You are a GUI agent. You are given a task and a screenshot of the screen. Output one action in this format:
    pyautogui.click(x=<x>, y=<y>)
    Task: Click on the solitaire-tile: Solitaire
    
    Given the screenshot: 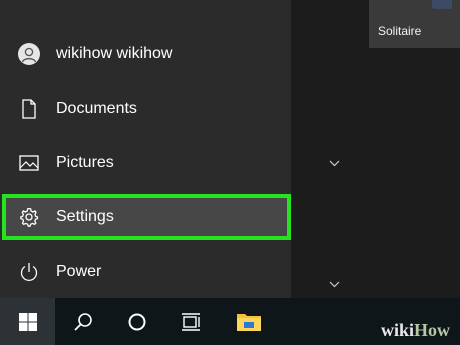 What is the action you would take?
    pyautogui.click(x=414, y=24)
    